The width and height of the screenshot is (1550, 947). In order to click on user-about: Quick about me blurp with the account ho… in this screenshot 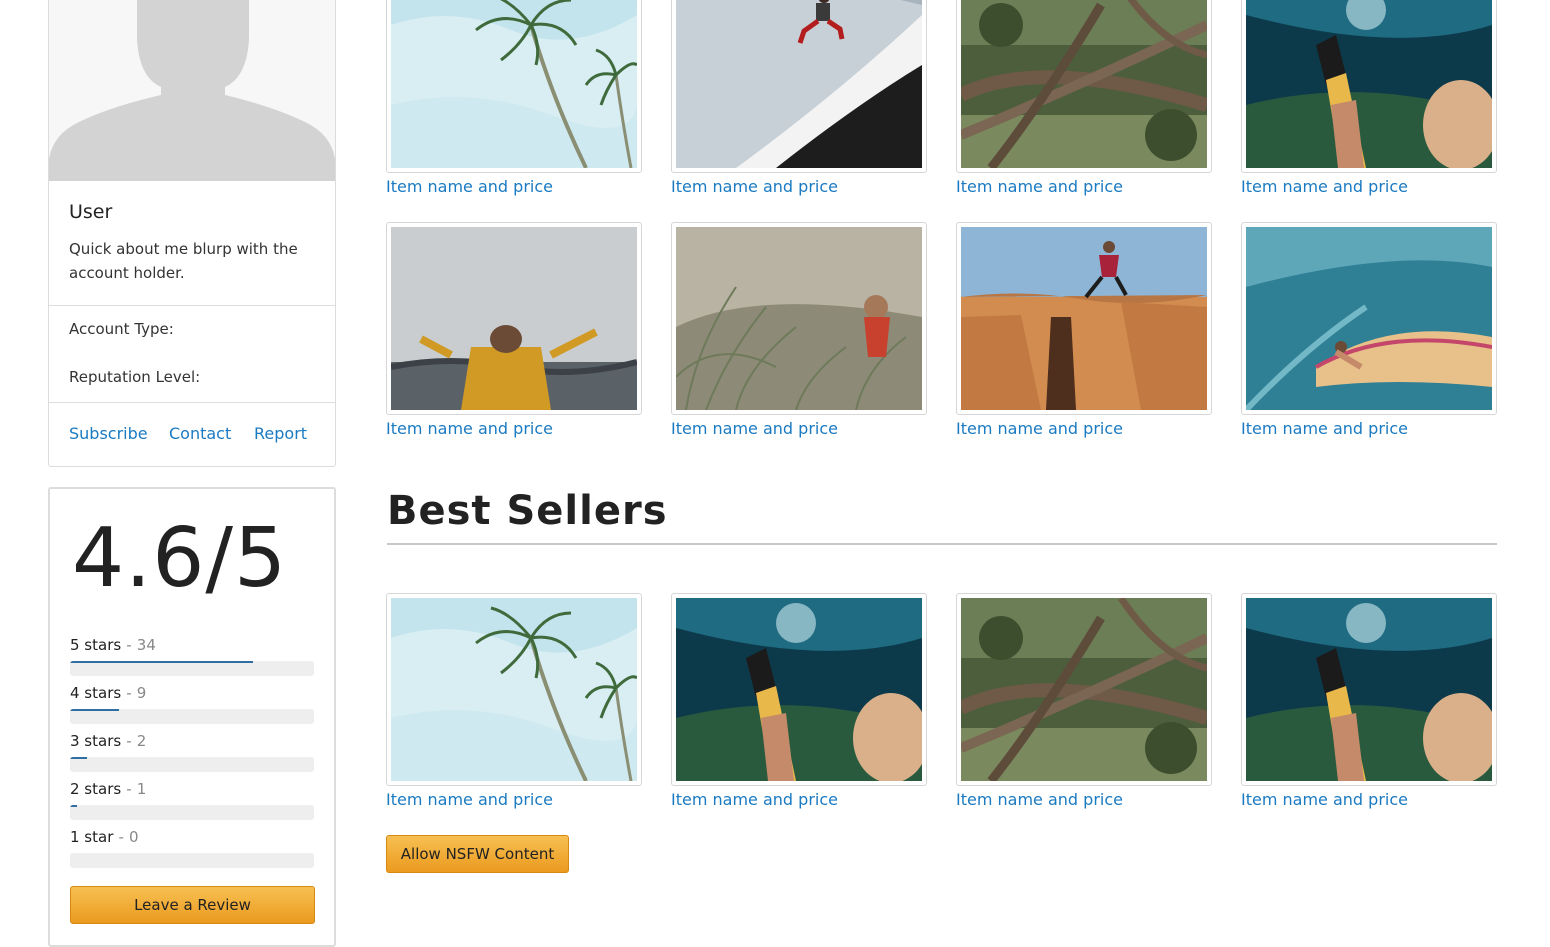, I will do `click(183, 261)`.